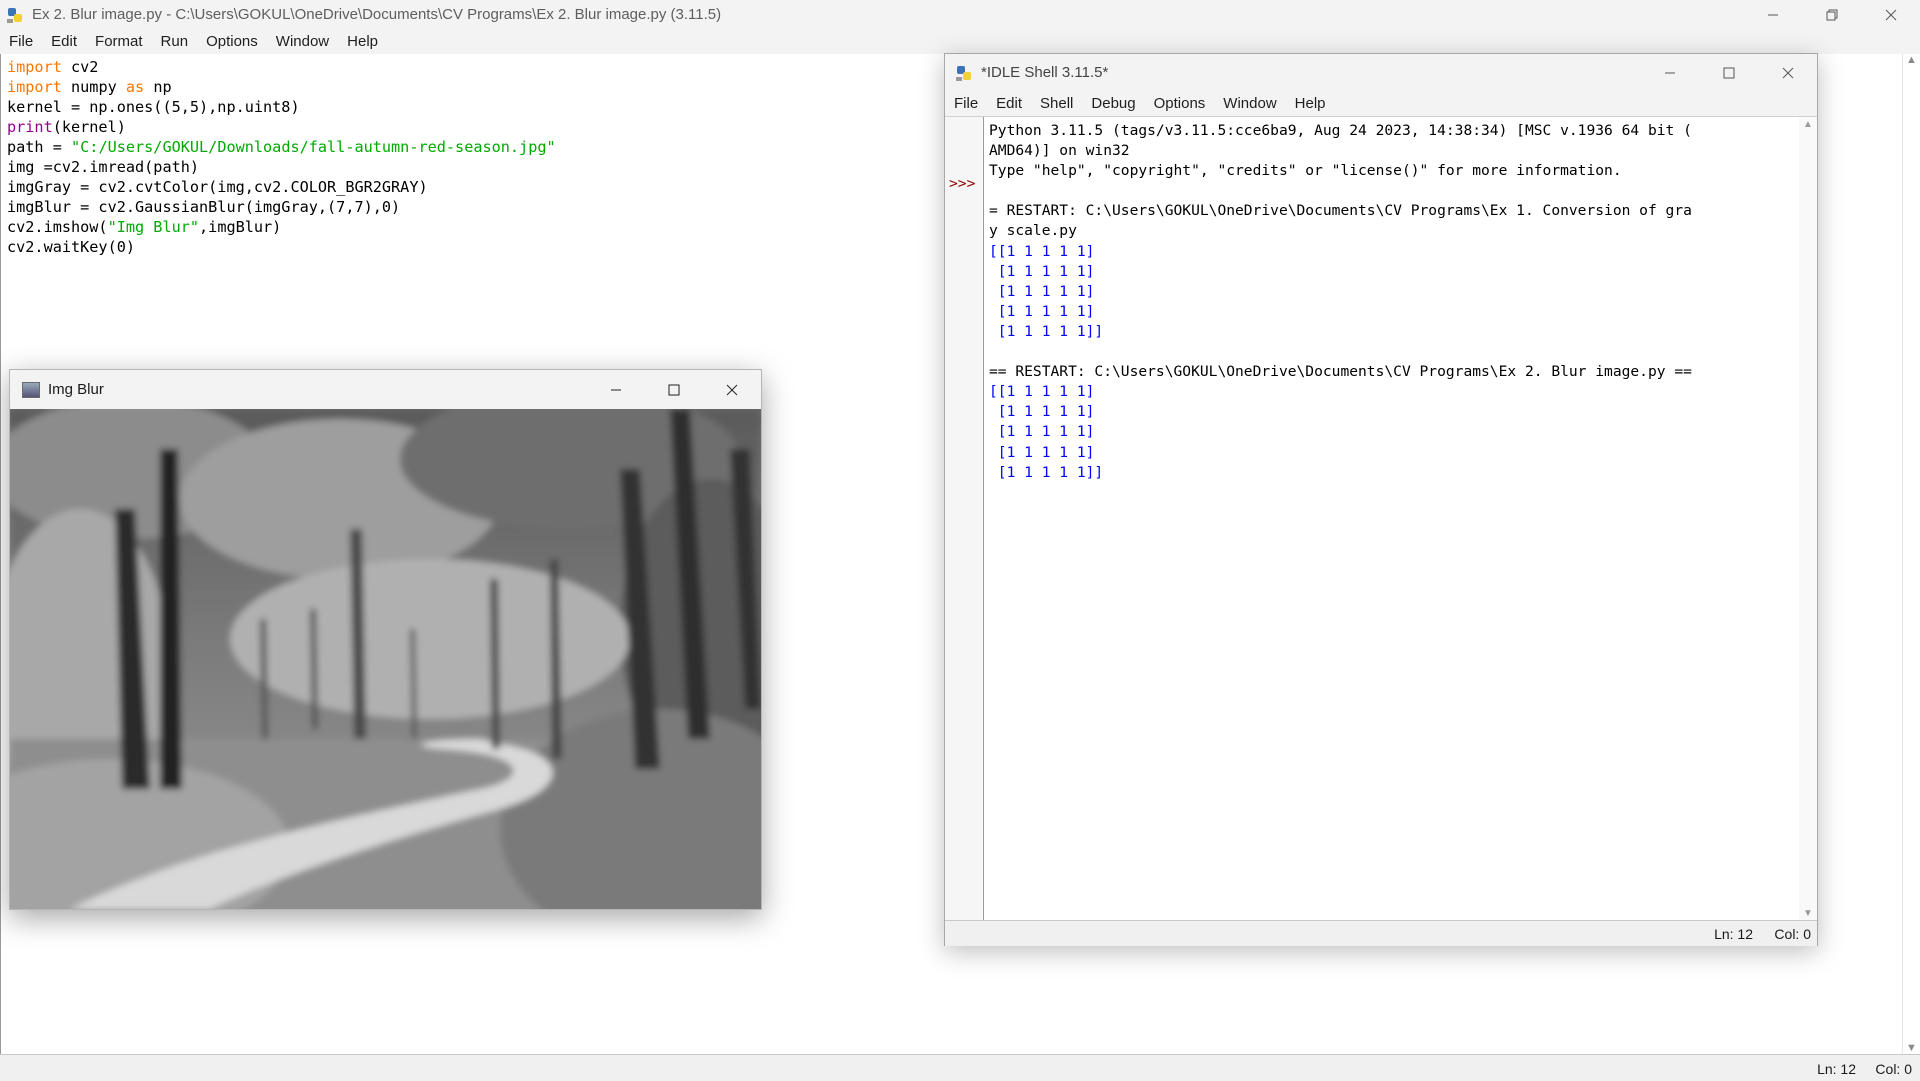 This screenshot has width=1920, height=1081. What do you see at coordinates (1381, 72) in the screenshot?
I see `shell-title-bar: *IDLE Shell 3.11.5*` at bounding box center [1381, 72].